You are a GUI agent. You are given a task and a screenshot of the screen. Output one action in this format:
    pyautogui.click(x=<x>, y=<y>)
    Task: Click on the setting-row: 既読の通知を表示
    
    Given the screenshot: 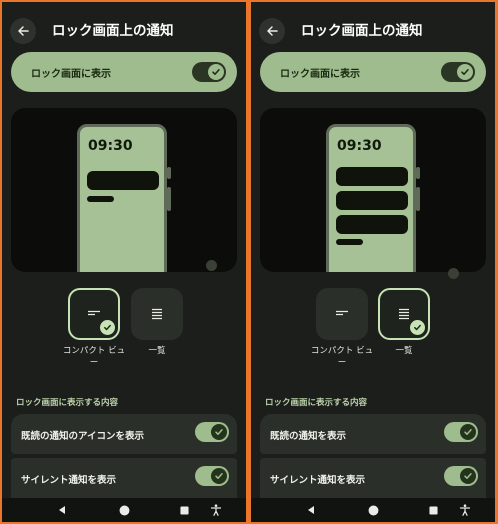 What is the action you would take?
    pyautogui.click(x=373, y=434)
    